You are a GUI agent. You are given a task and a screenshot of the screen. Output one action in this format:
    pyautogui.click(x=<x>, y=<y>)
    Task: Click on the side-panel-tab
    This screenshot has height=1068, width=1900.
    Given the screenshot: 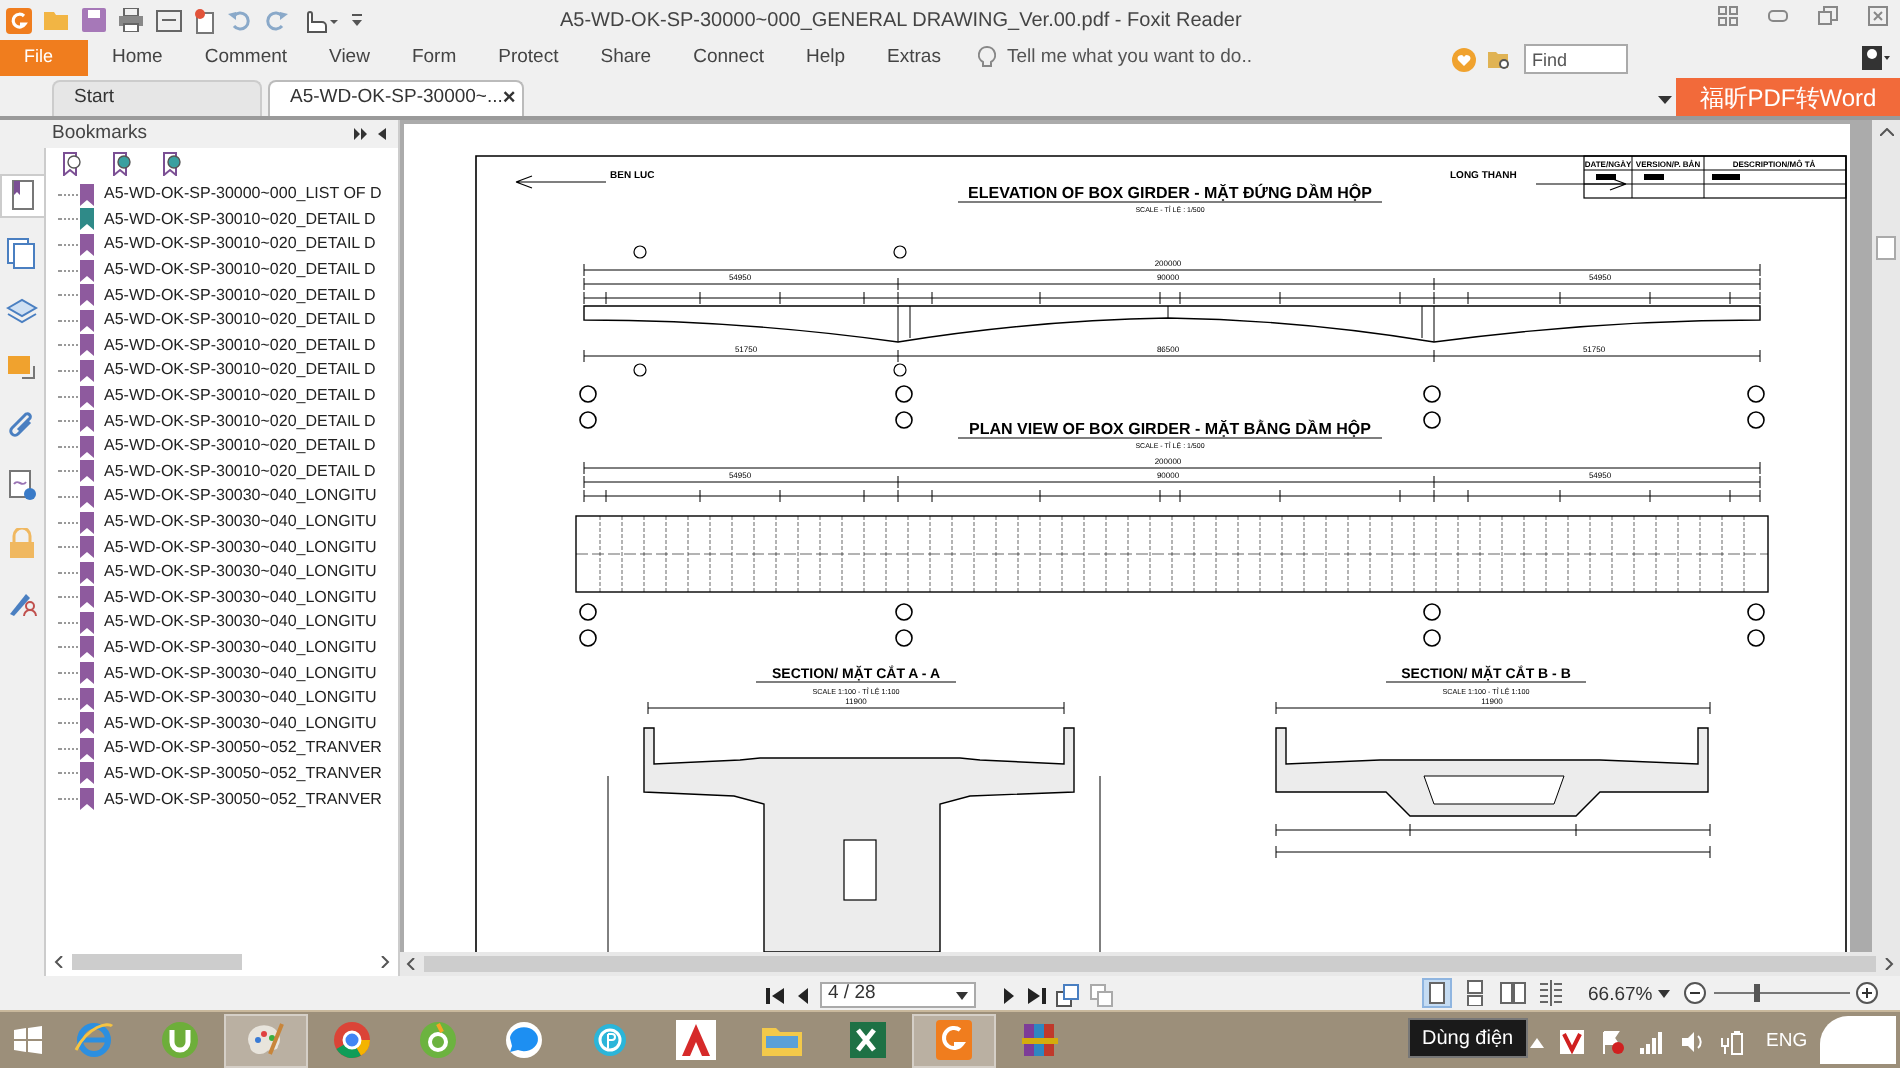 What is the action you would take?
    pyautogui.click(x=22, y=196)
    